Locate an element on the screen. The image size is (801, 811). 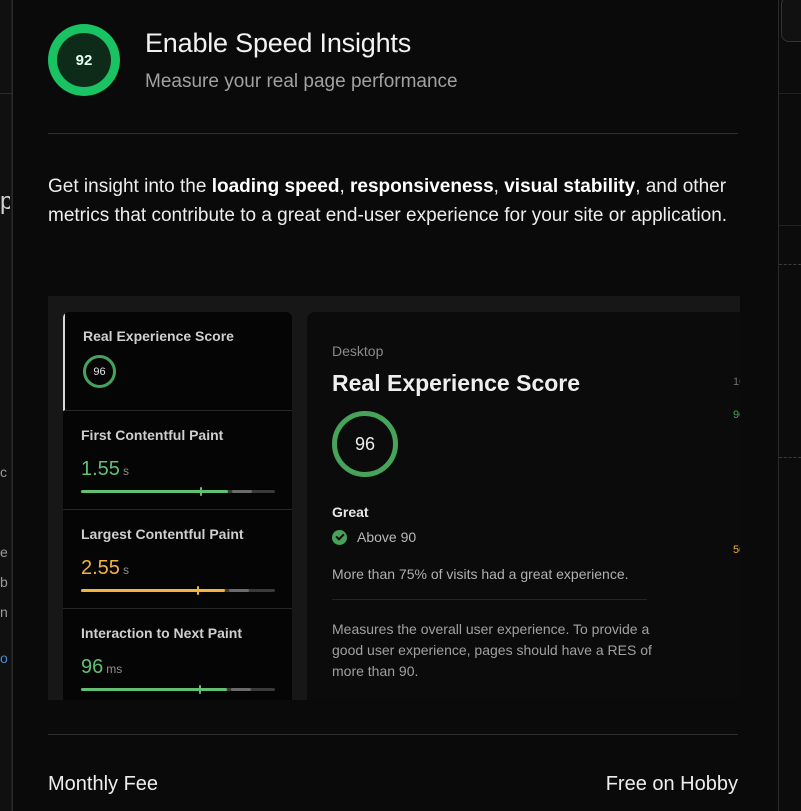
metric-value: 96 ms is located at coordinates (101, 667).